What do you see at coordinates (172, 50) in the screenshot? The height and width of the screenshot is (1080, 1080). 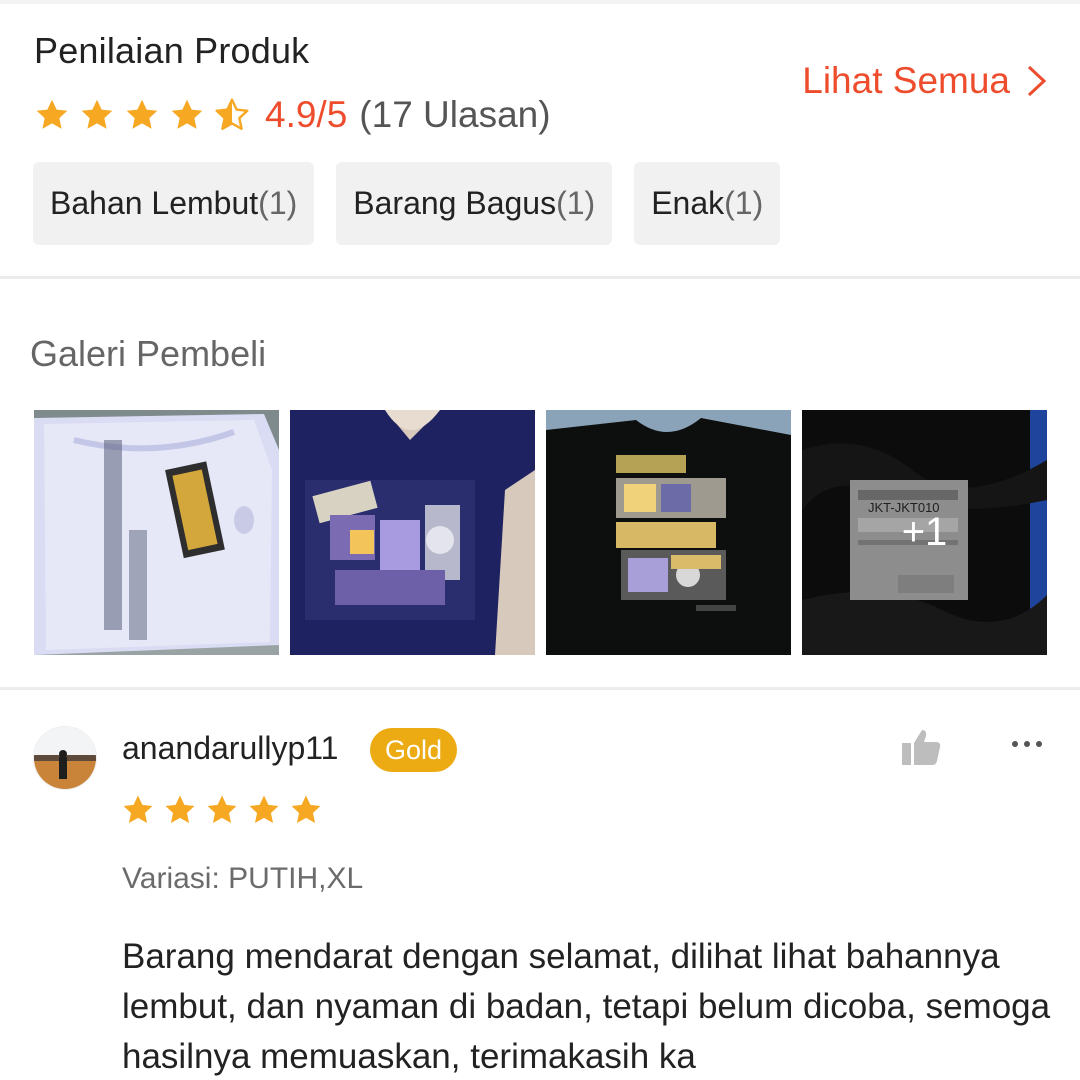 I see `section-title: Penilaian Produk` at bounding box center [172, 50].